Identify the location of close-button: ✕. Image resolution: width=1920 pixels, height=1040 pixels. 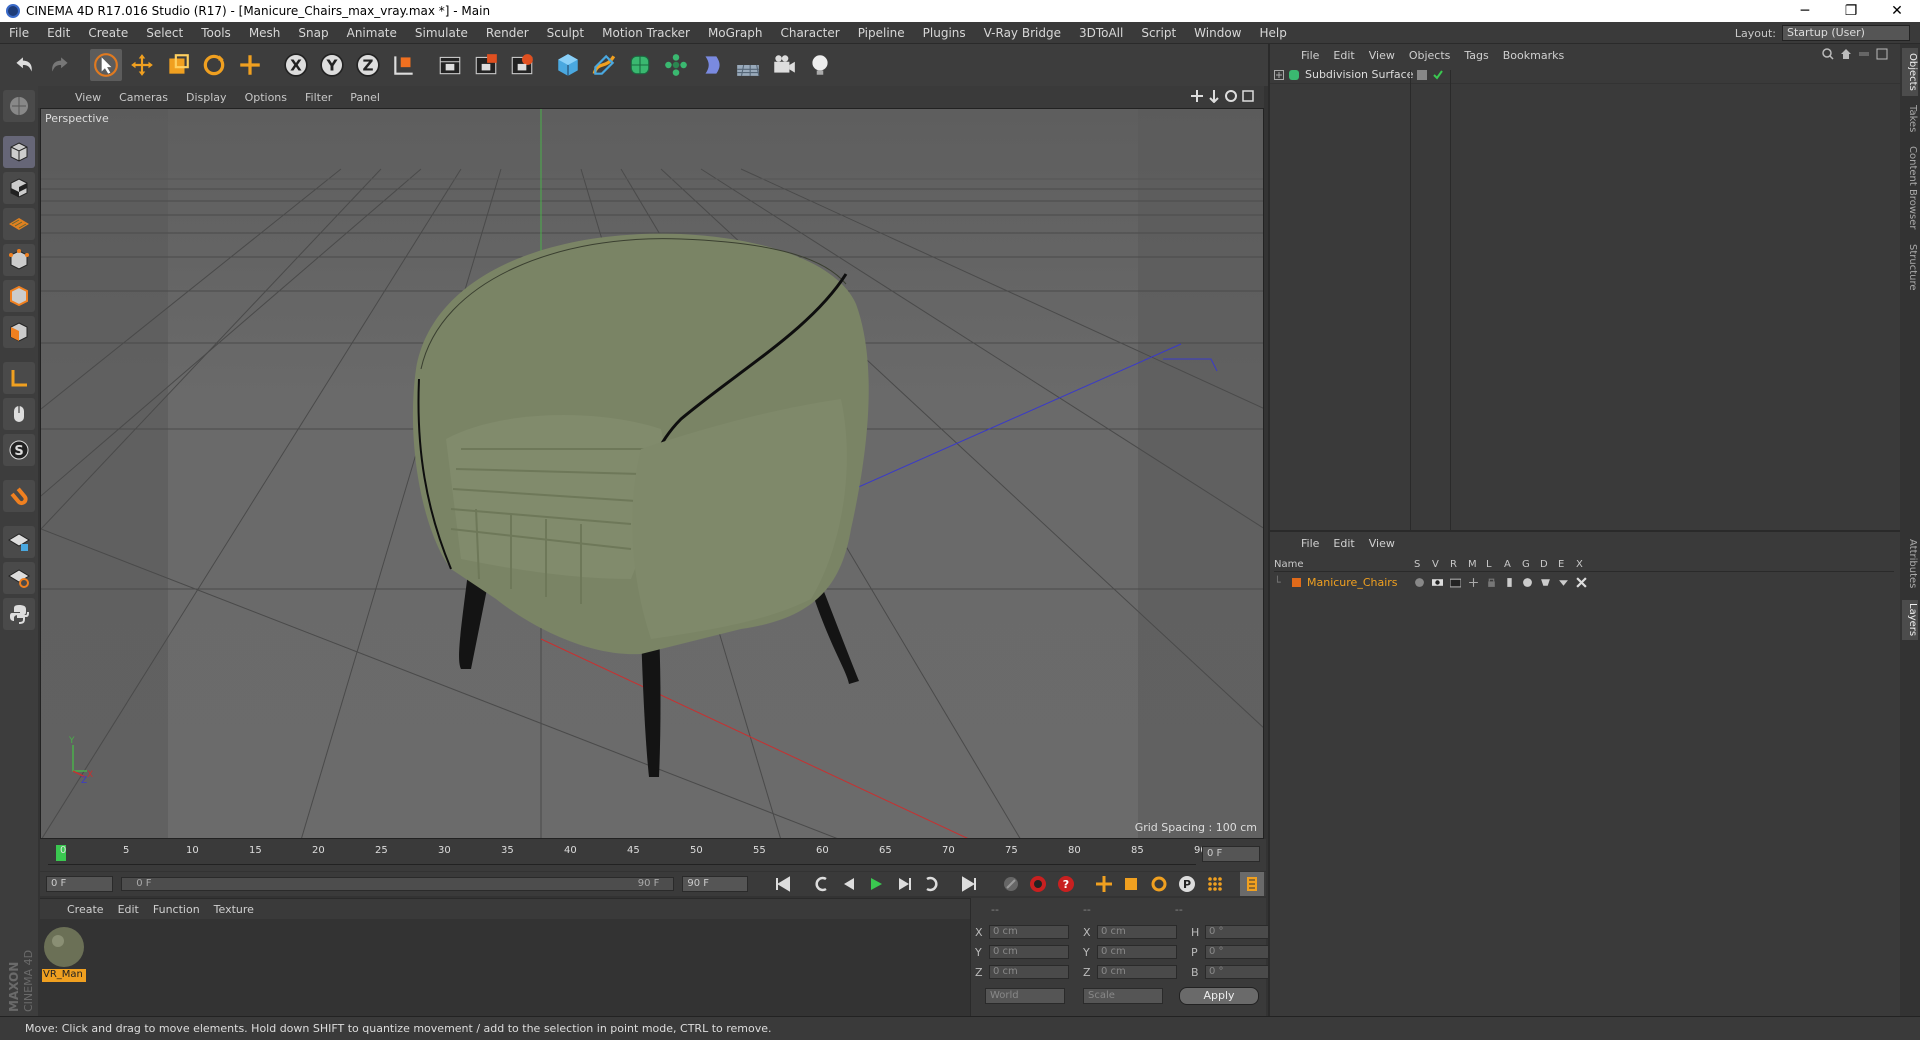
(1897, 11).